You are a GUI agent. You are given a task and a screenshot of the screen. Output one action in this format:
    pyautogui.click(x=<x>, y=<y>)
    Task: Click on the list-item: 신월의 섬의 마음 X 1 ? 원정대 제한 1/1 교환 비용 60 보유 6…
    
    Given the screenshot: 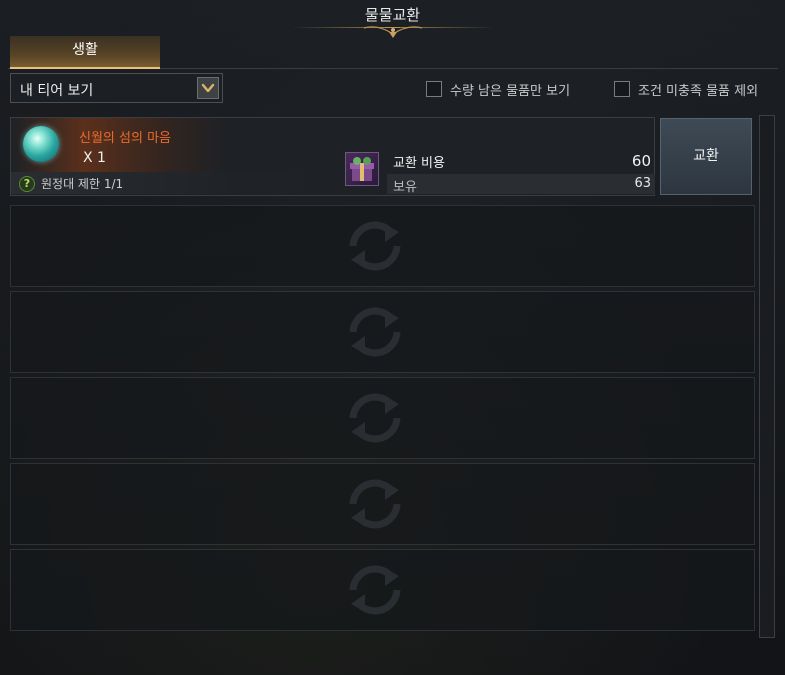 What is the action you would take?
    pyautogui.click(x=332, y=156)
    